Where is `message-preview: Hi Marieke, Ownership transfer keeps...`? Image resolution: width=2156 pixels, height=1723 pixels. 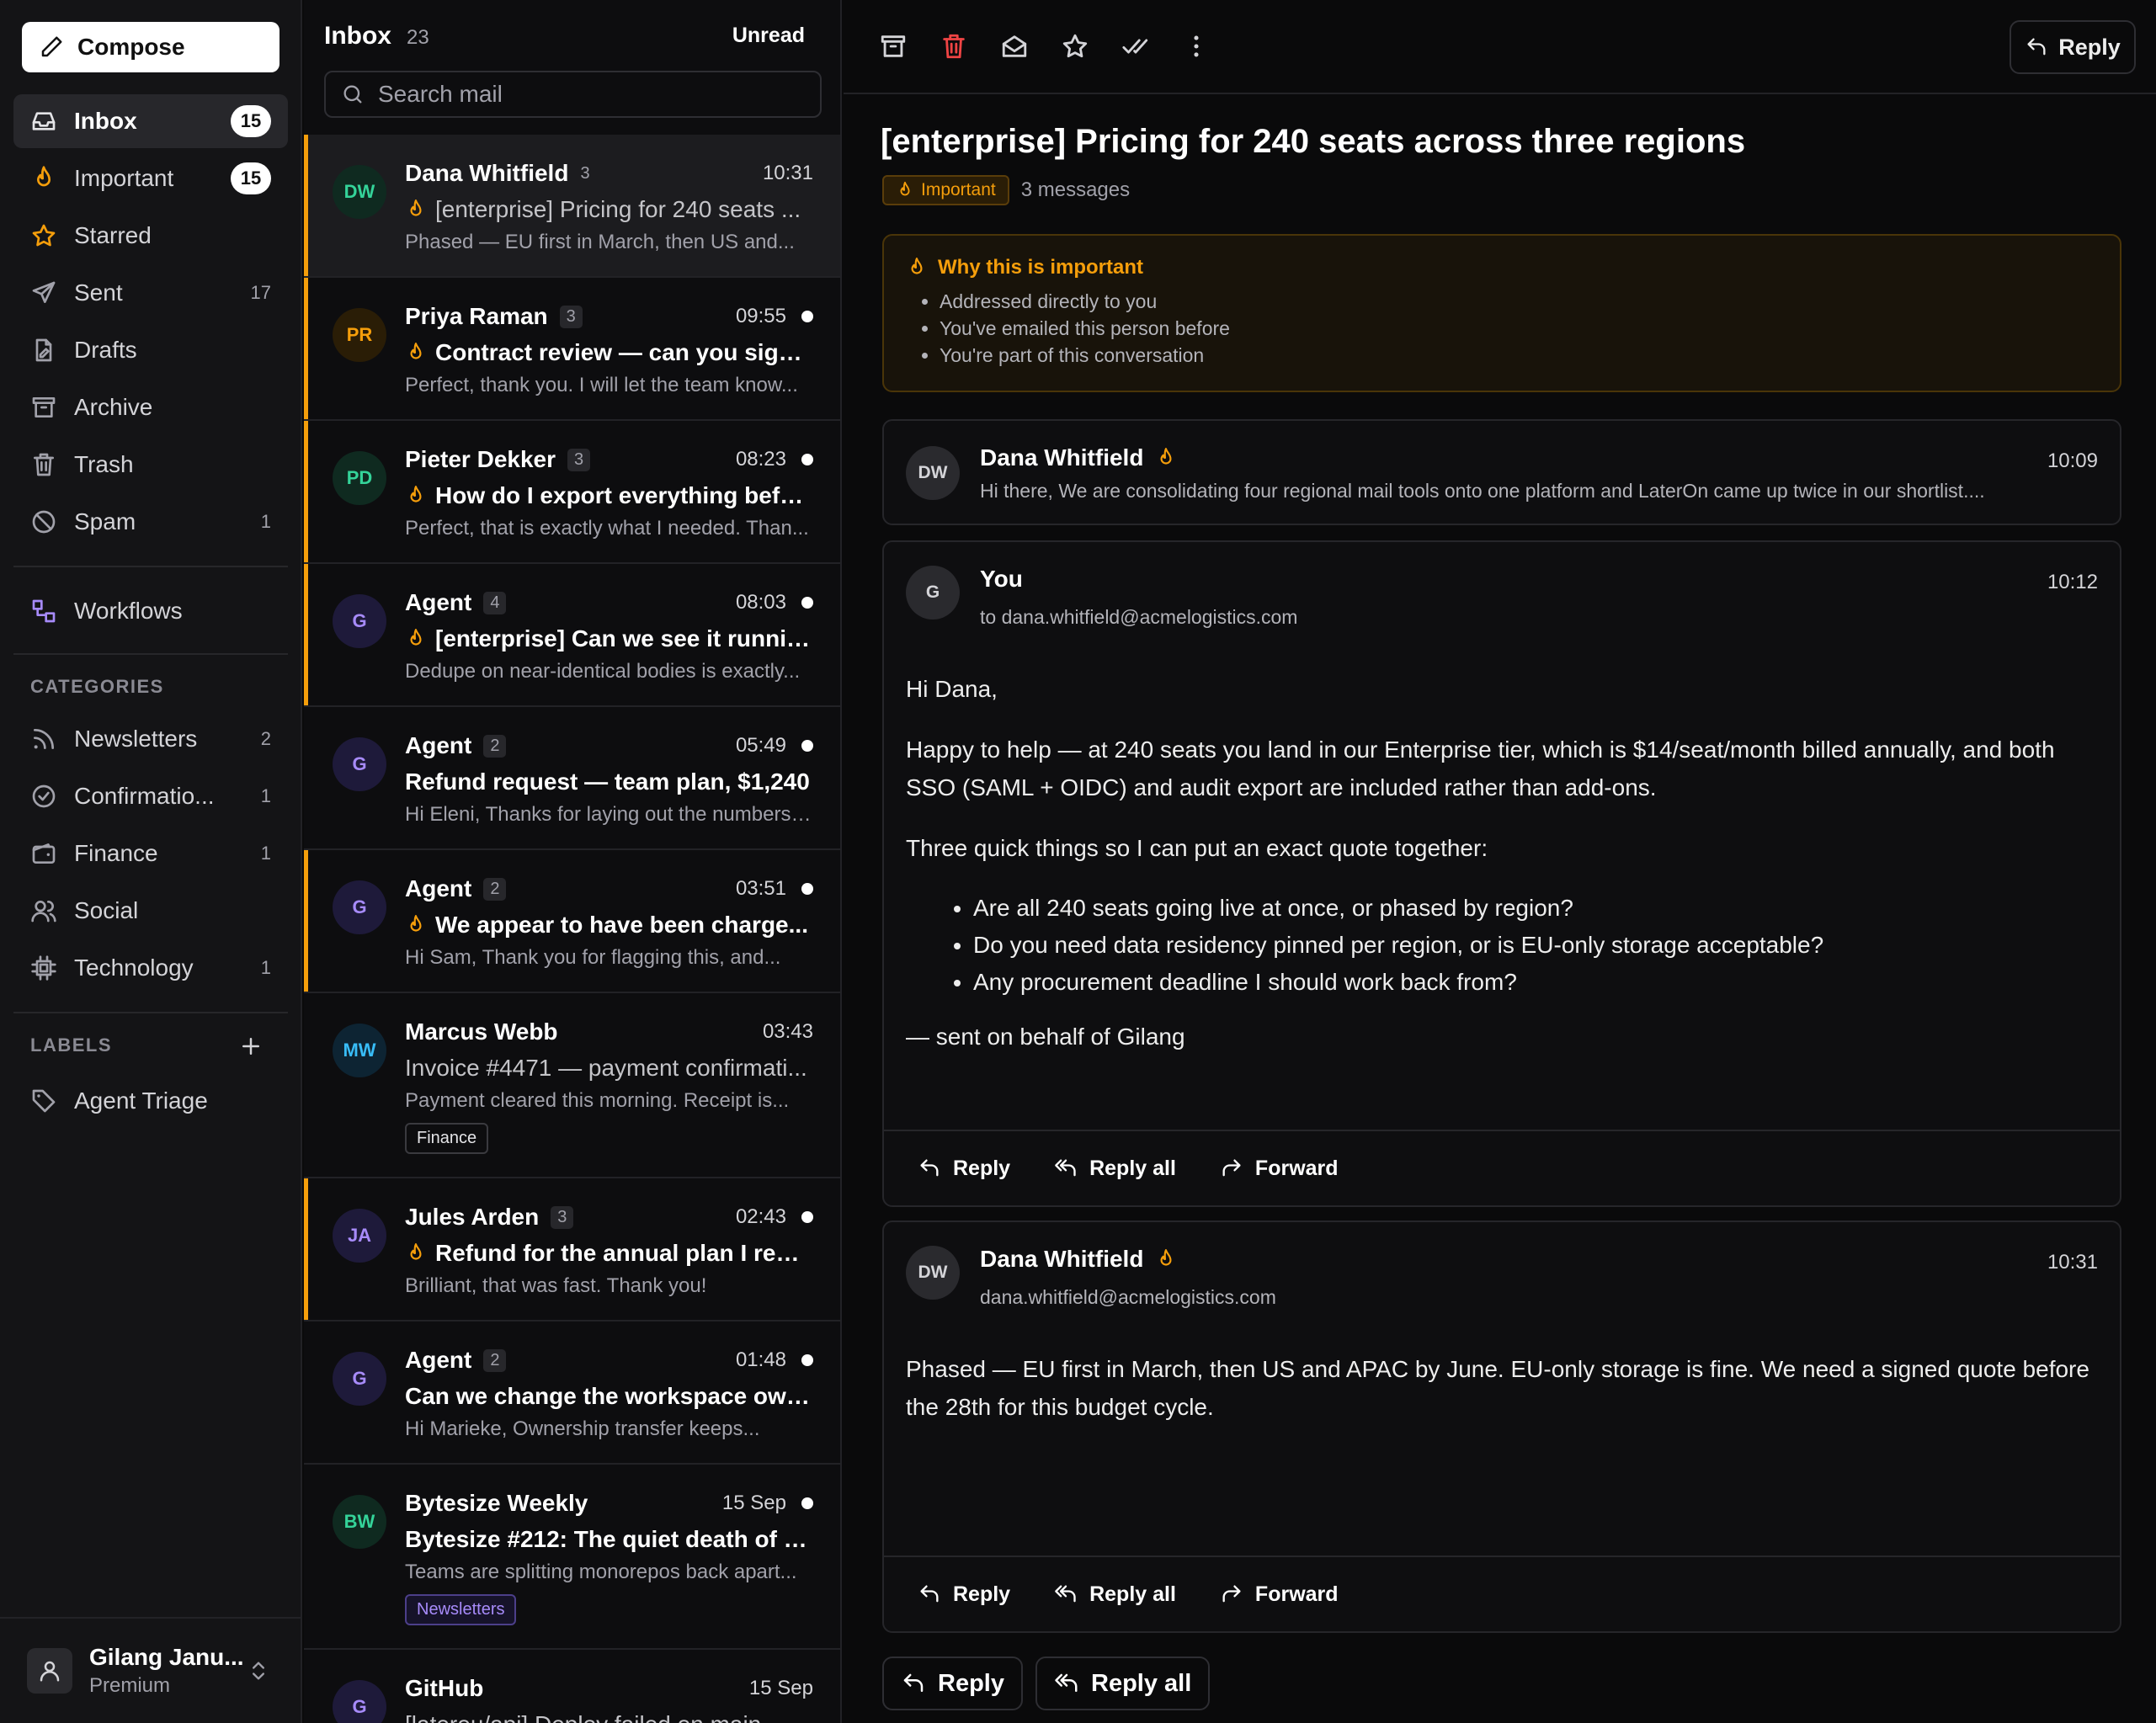 message-preview: Hi Marieke, Ownership transfer keeps... is located at coordinates (582, 1428).